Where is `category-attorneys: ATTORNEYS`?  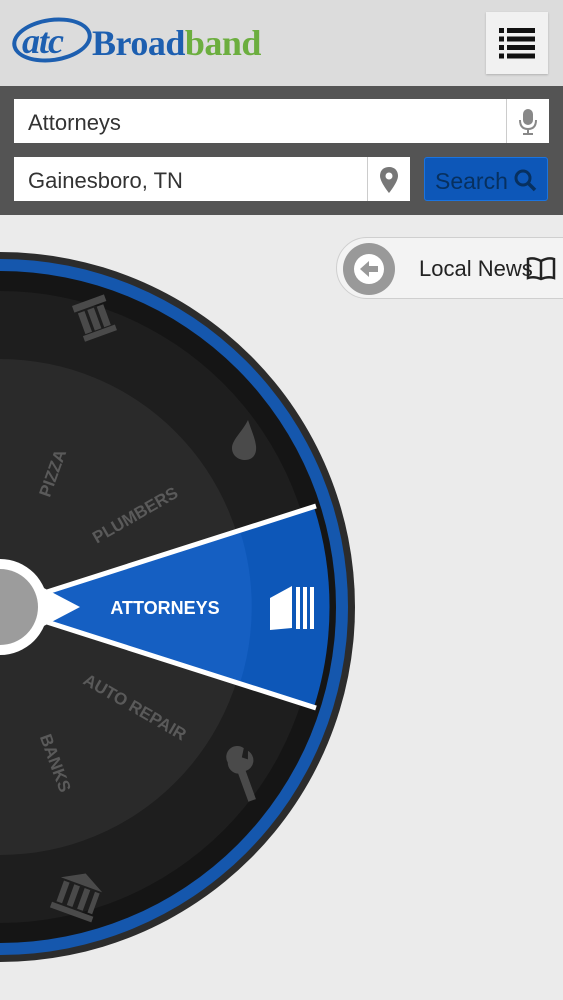
category-attorneys: ATTORNEYS is located at coordinates (164, 608).